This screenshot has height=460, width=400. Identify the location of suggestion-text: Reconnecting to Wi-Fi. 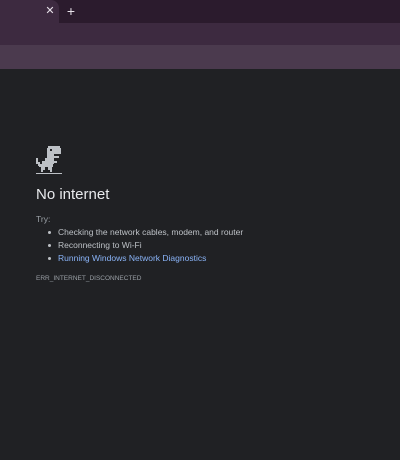
(100, 245).